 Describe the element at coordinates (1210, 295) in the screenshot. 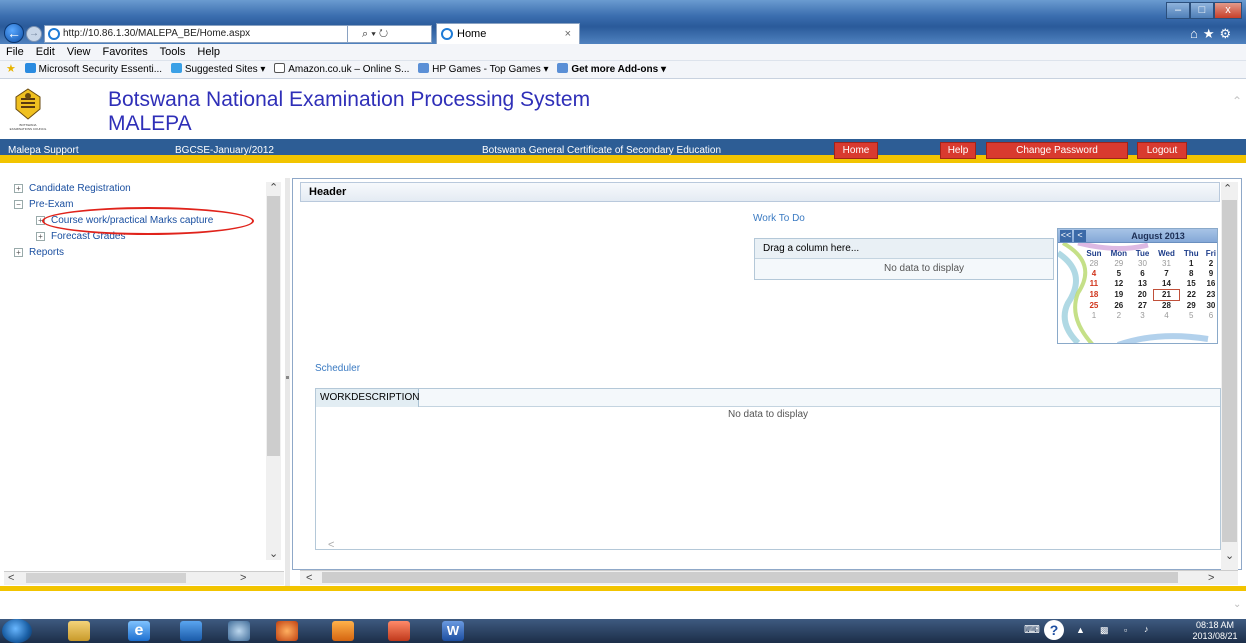

I see `calendar-day: 23` at that location.